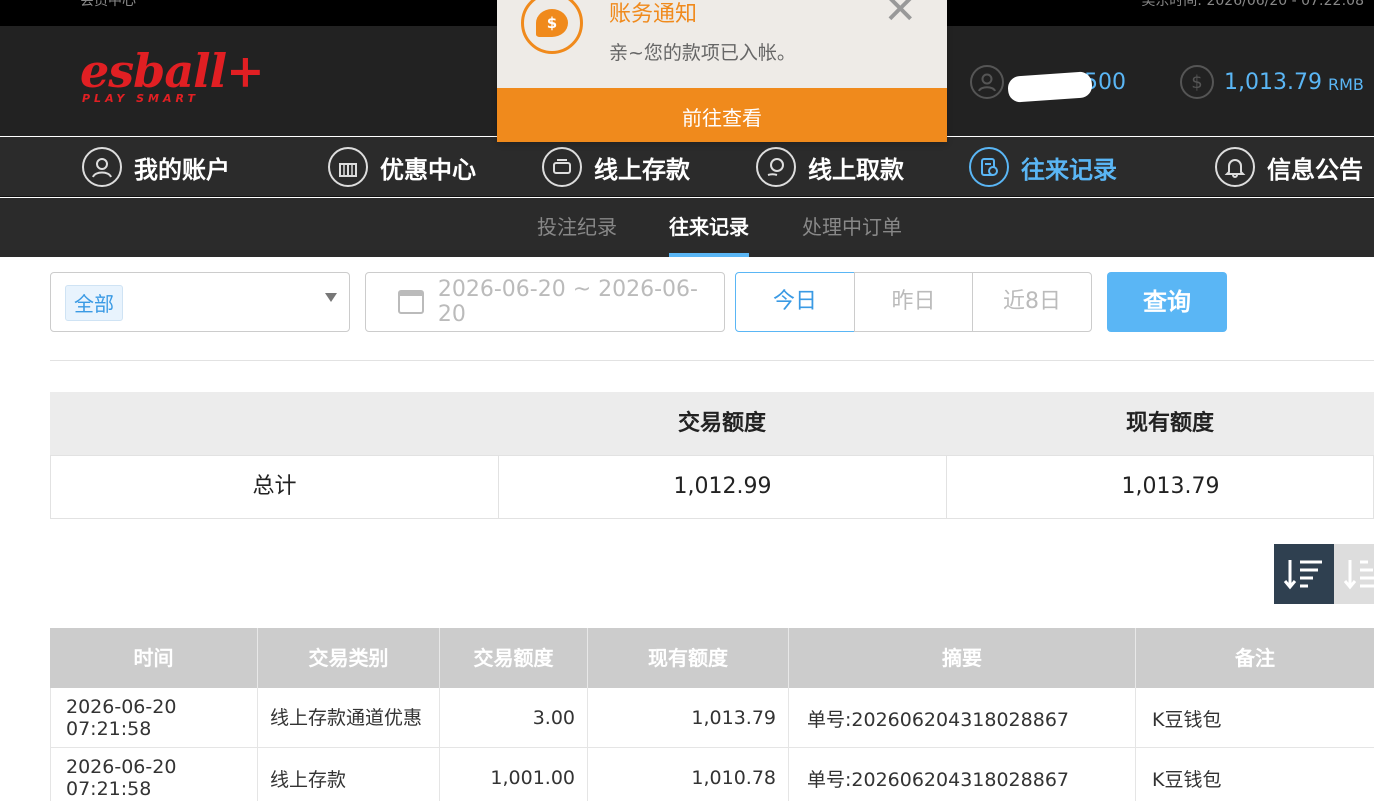  I want to click on column-header-summary: 摘要, so click(962, 658).